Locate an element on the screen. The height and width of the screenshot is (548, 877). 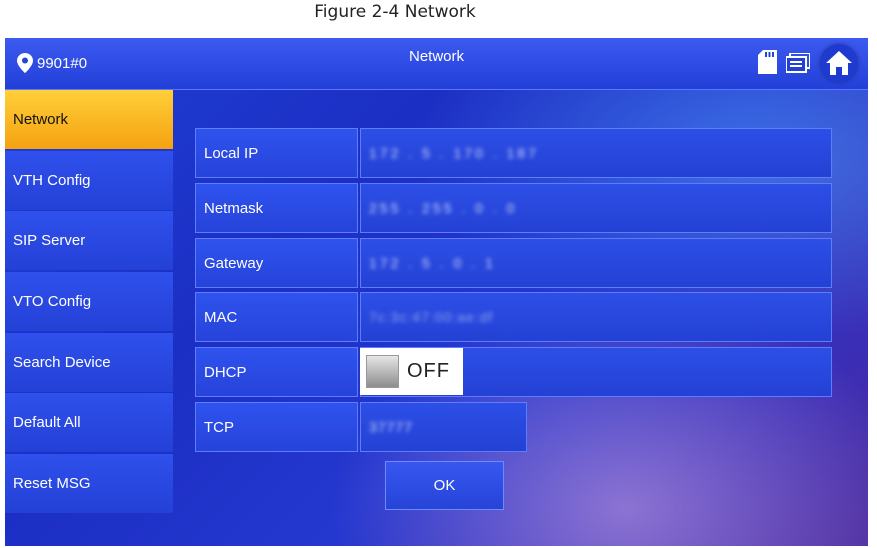
ok-button: OK is located at coordinates (444, 485).